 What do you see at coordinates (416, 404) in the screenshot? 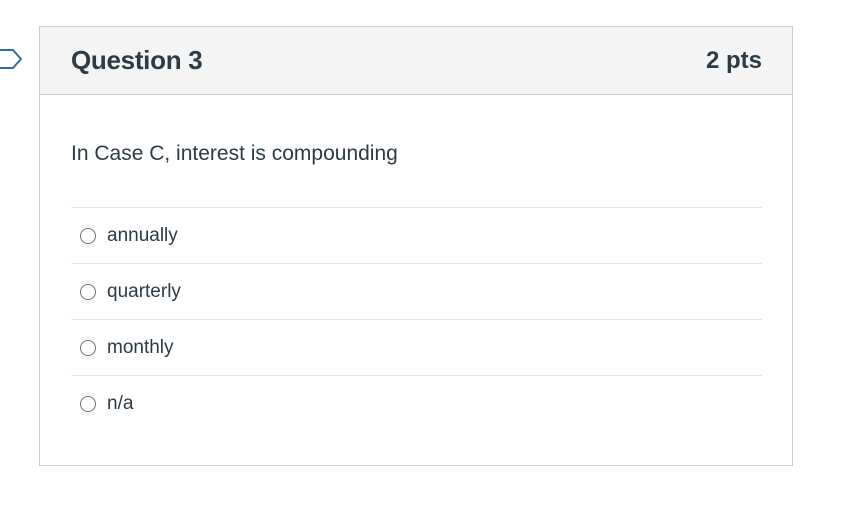
I see `answer-option-na: n/a` at bounding box center [416, 404].